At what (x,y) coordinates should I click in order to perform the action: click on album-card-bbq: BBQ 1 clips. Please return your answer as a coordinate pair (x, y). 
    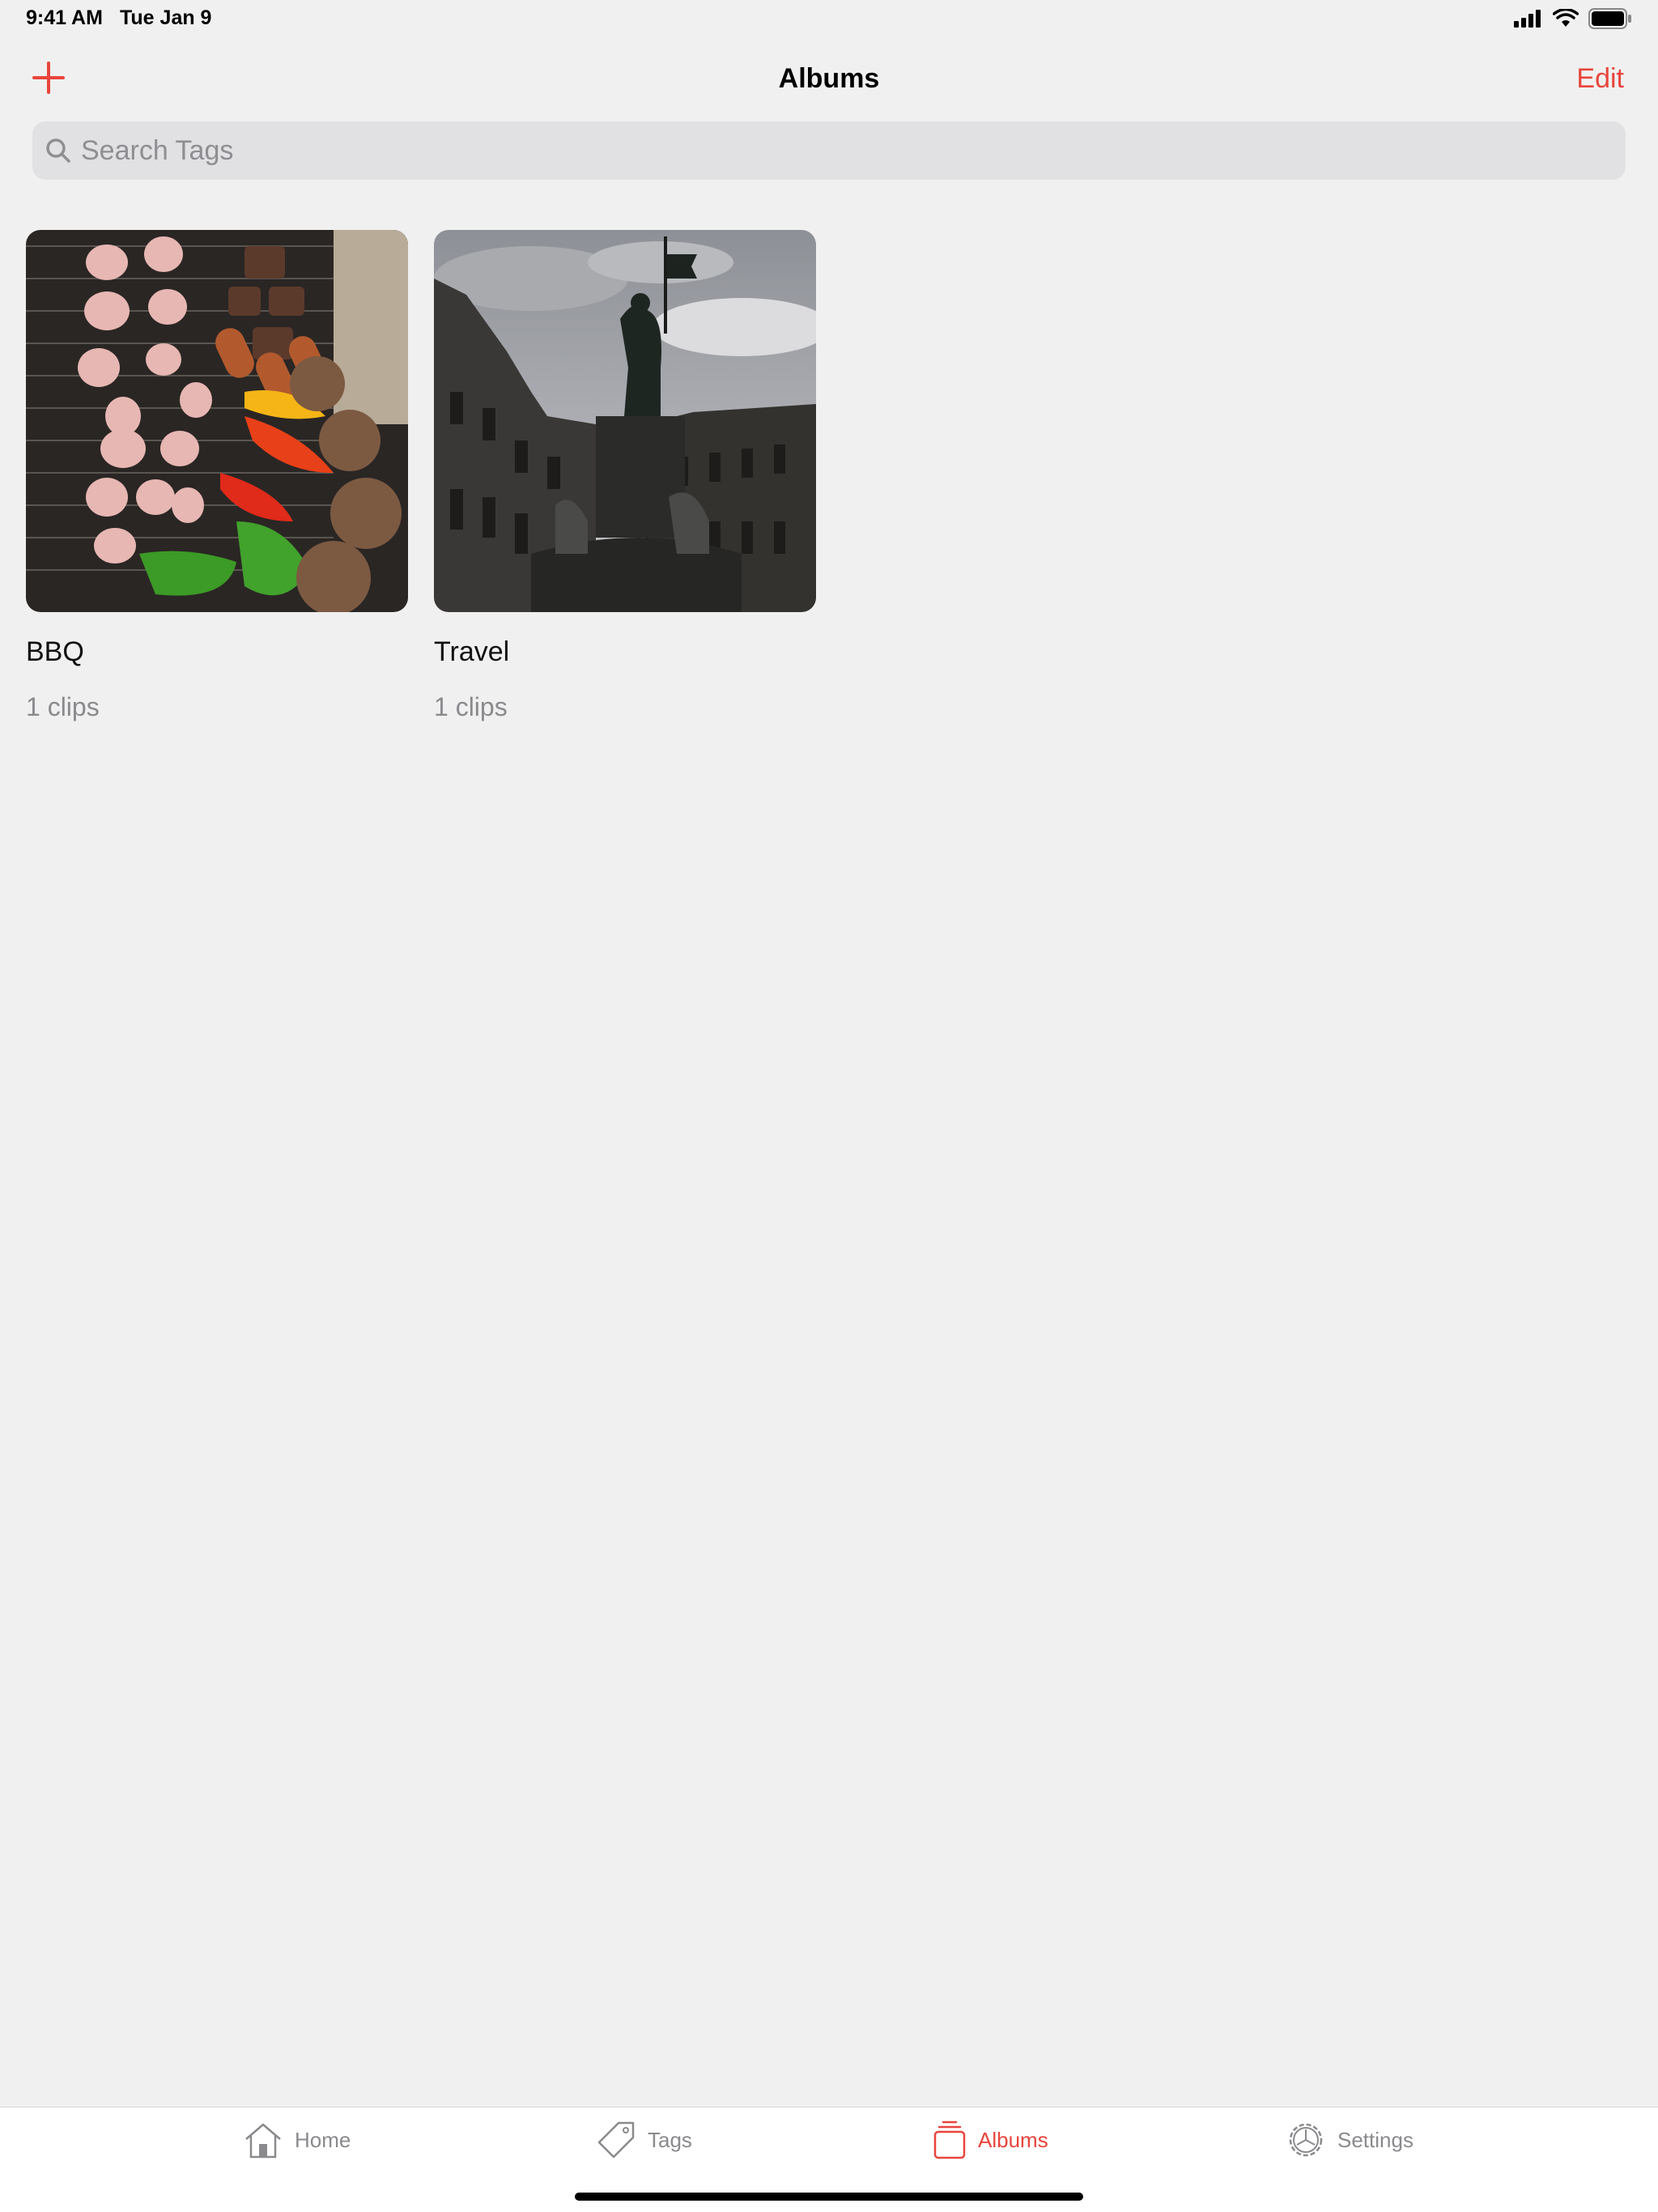
    Looking at the image, I should click on (217, 476).